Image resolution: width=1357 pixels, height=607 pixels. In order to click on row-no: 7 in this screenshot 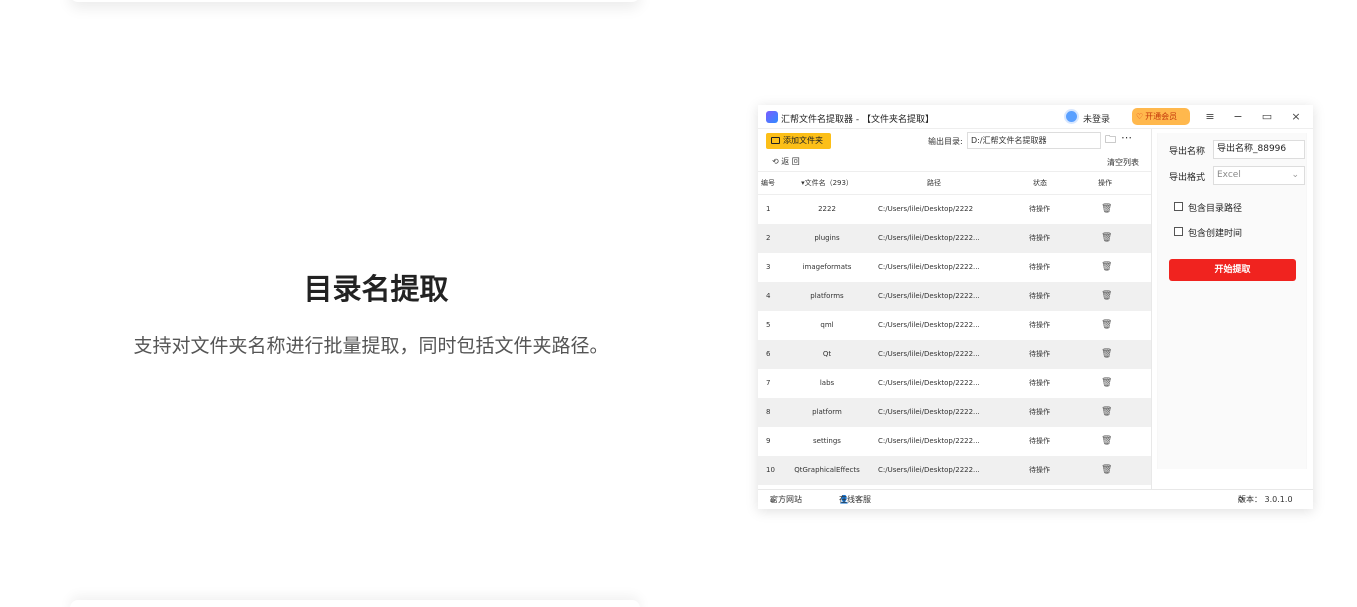, I will do `click(768, 383)`.